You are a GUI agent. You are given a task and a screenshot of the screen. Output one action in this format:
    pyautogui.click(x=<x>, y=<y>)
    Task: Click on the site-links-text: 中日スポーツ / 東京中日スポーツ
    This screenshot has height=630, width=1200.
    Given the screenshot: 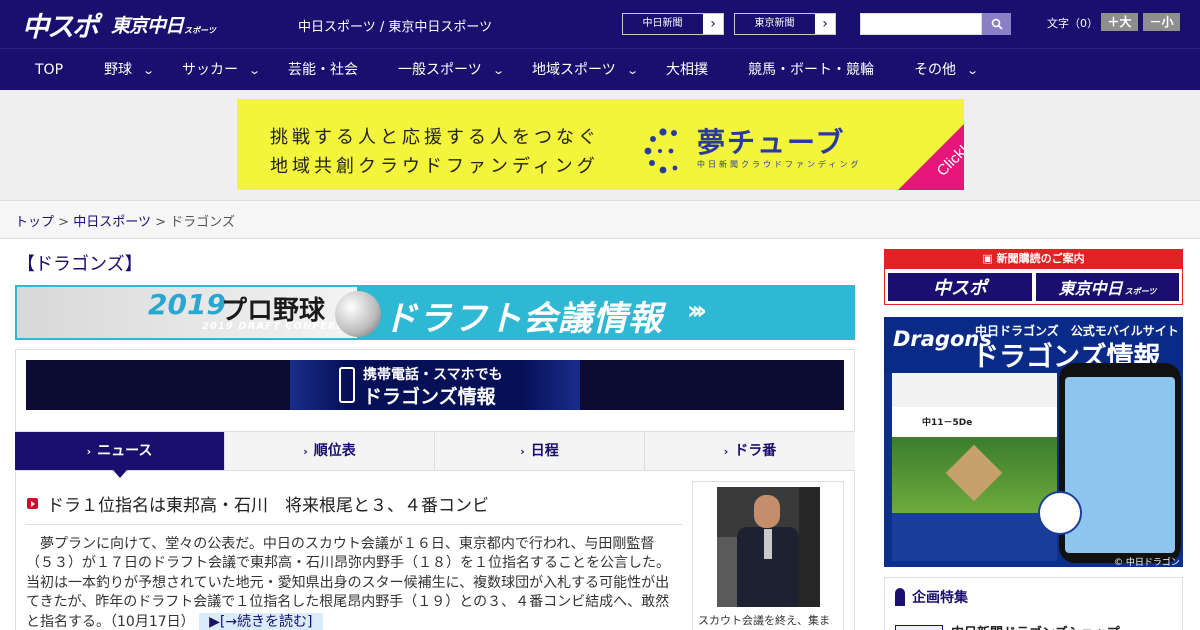 What is the action you would take?
    pyautogui.click(x=395, y=27)
    